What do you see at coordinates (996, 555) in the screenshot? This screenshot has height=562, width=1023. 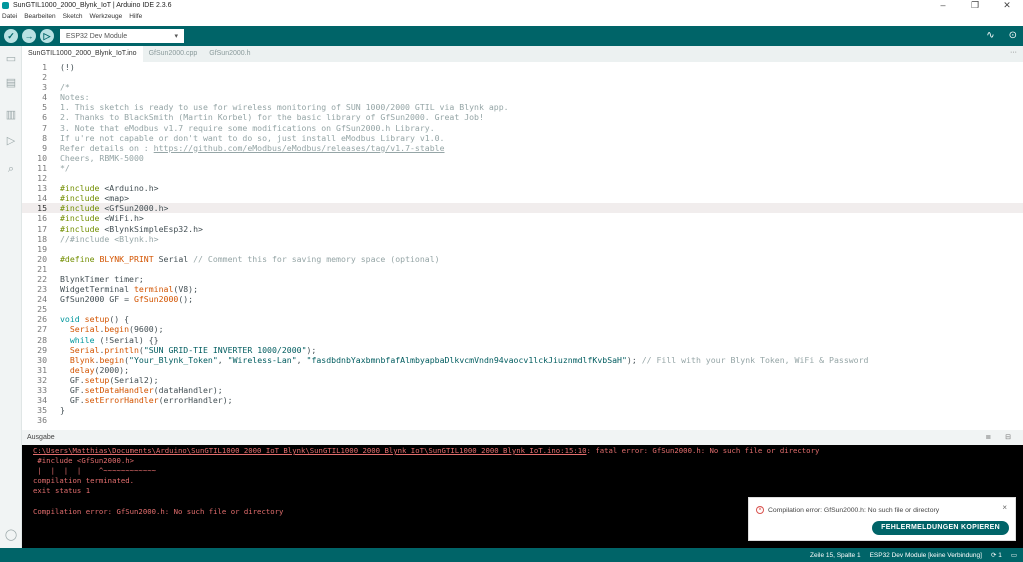 I see `notifications-icon: ⟳ 1` at bounding box center [996, 555].